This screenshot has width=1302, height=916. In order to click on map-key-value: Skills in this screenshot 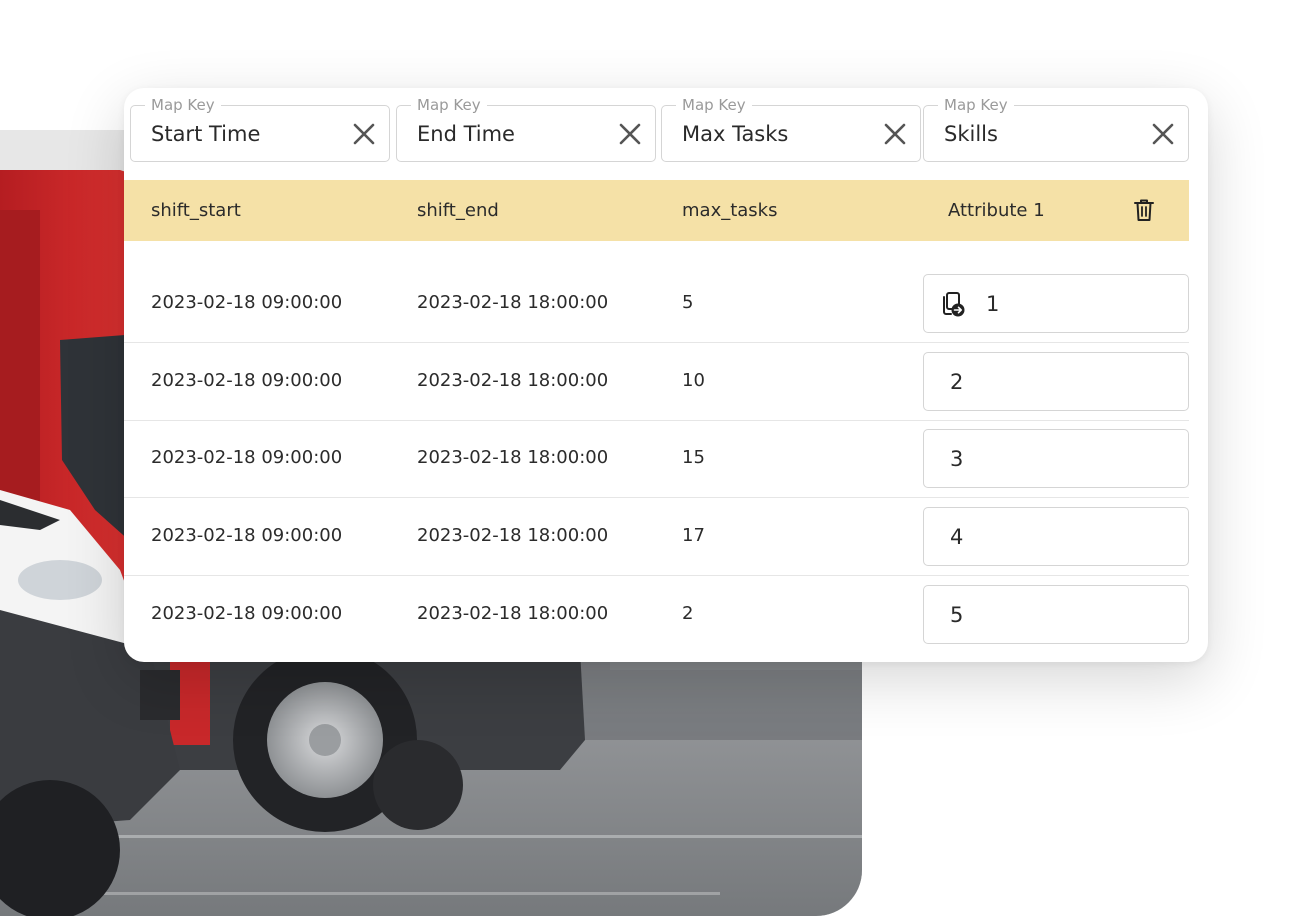, I will do `click(971, 134)`.